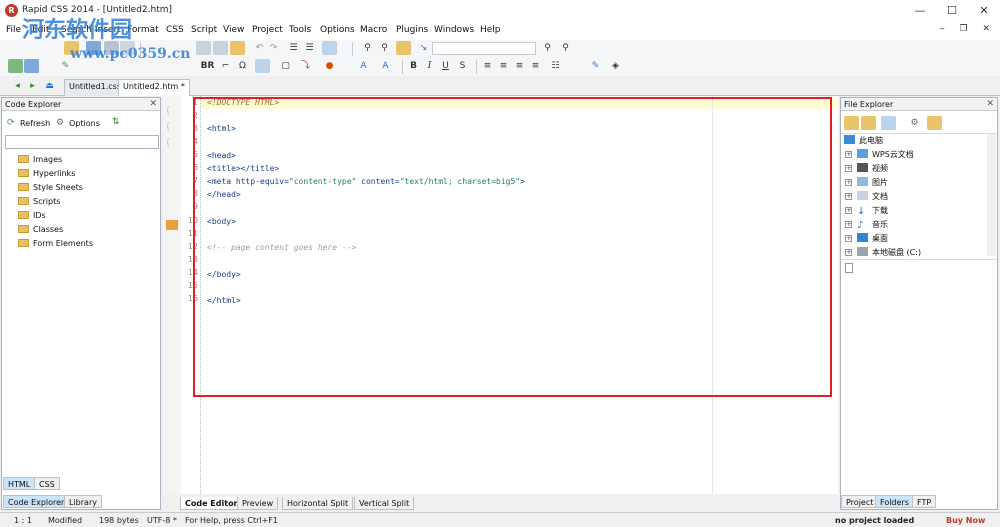 The height and width of the screenshot is (527, 1000). Describe the element at coordinates (237, 48) in the screenshot. I see `paste-icon` at that location.